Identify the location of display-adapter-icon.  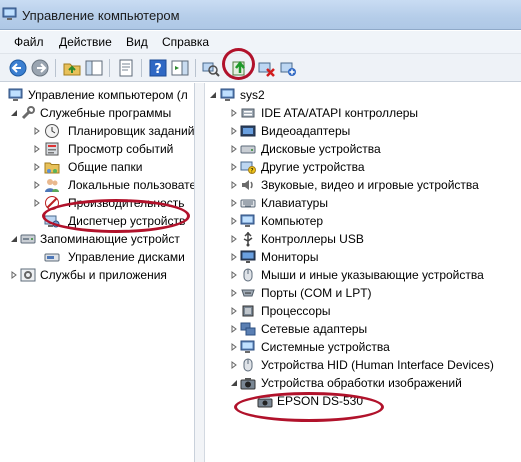
(248, 131).